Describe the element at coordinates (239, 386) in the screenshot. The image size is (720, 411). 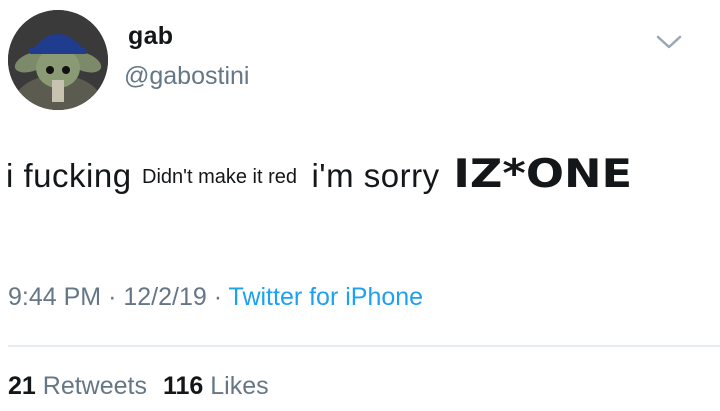
I see `likes-label: Likes` at that location.